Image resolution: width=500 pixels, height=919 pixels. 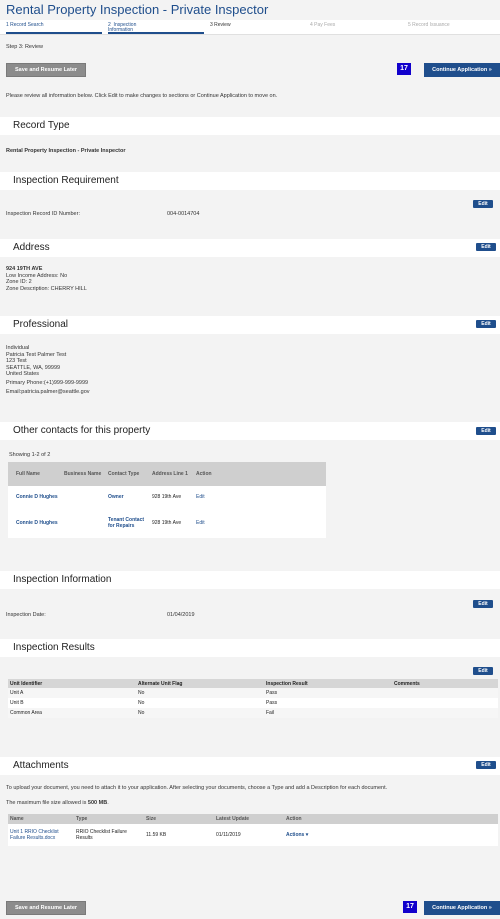 What do you see at coordinates (47, 803) in the screenshot?
I see `max-size-prefix: The maximum file size allowed is` at bounding box center [47, 803].